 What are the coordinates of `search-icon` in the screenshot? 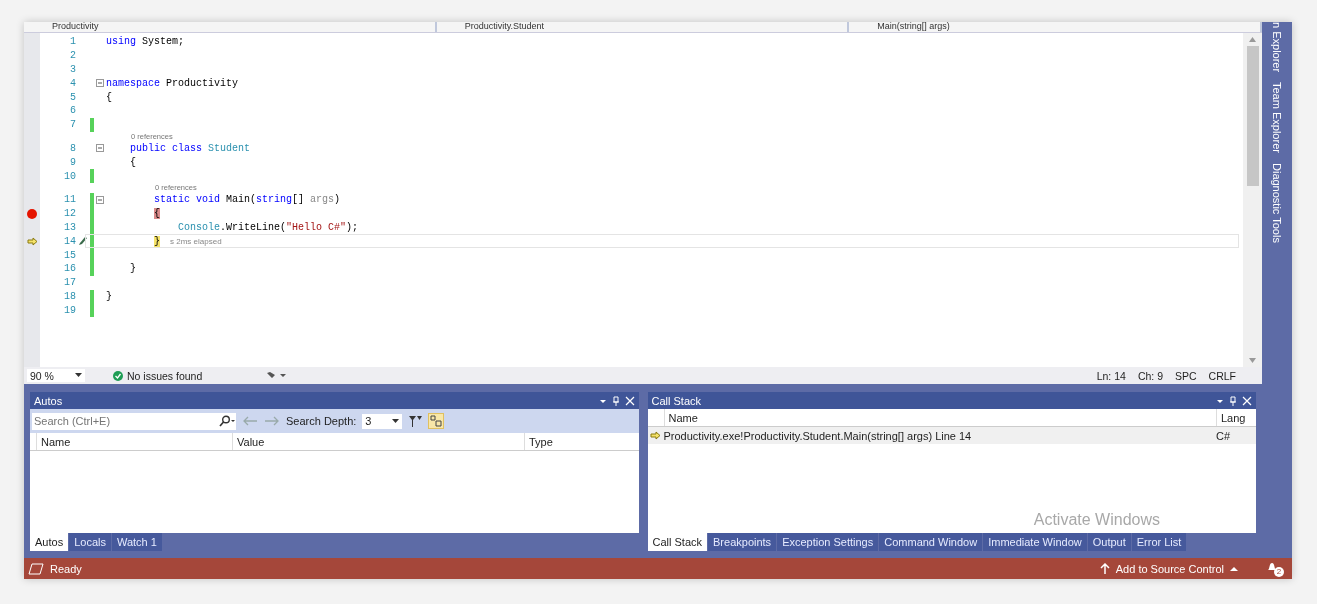 It's located at (227, 421).